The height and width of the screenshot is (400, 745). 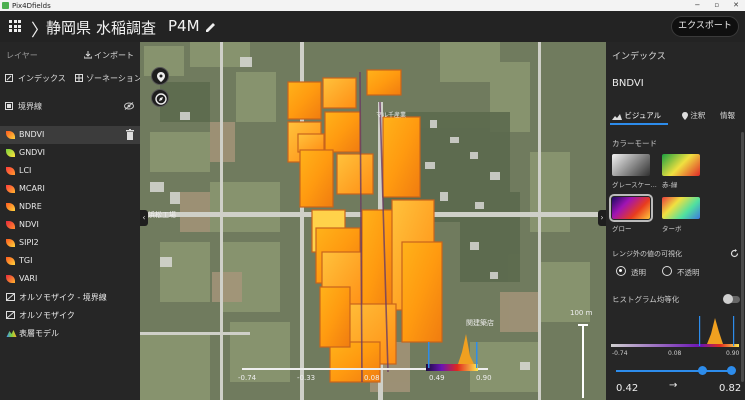 I want to click on ortho-boundary-icon, so click(x=10, y=297).